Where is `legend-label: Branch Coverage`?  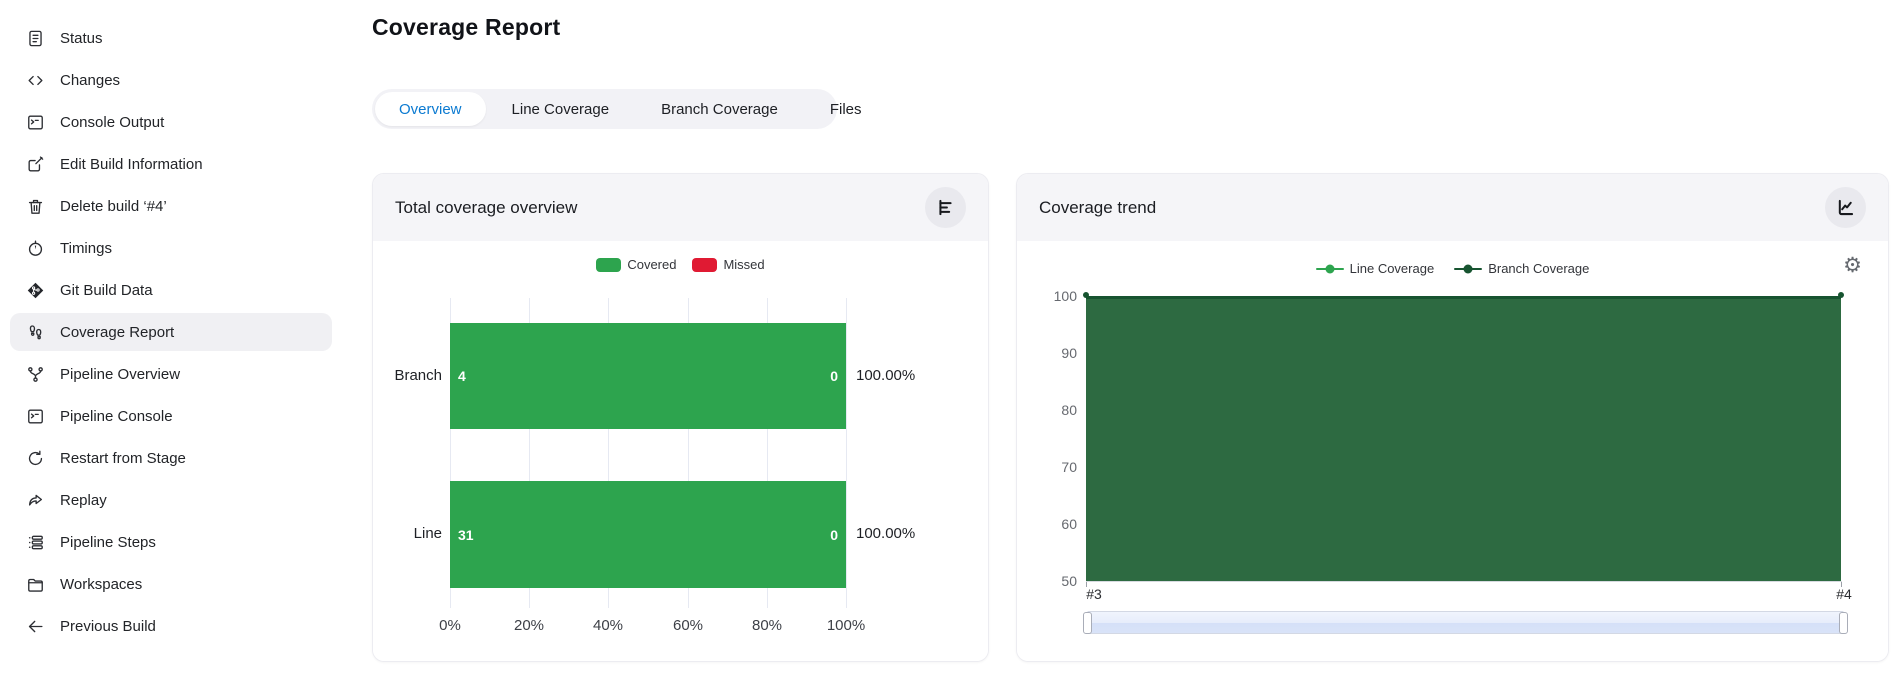
legend-label: Branch Coverage is located at coordinates (1539, 268).